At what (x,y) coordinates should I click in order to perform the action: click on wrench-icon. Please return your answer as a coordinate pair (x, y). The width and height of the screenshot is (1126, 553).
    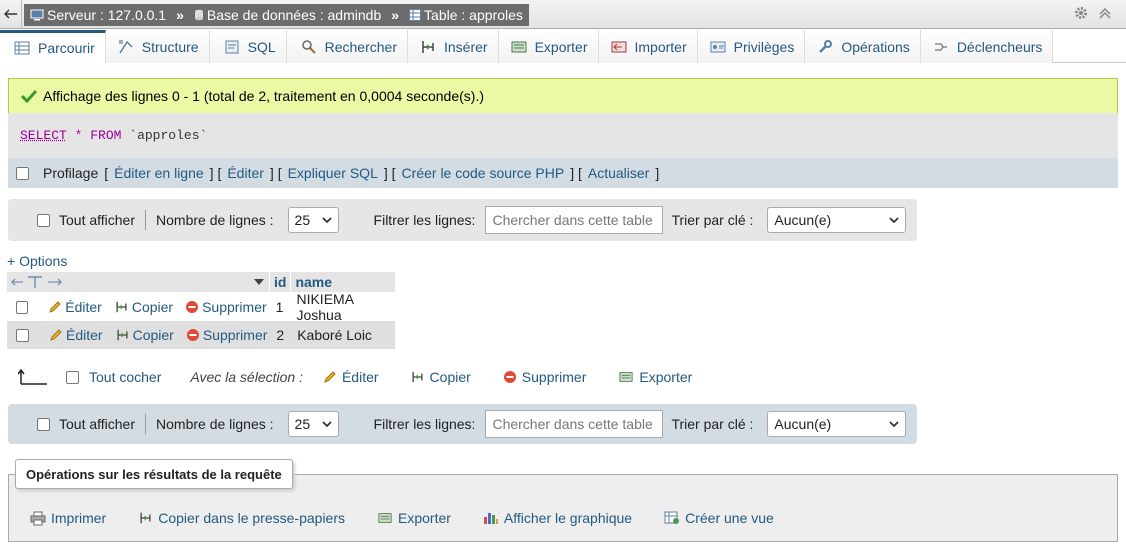
    Looking at the image, I should click on (826, 46).